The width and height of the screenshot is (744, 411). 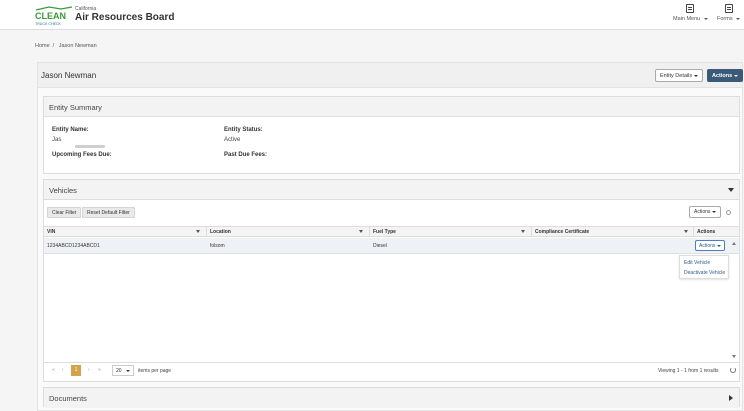 I want to click on items-per-page-label: items per page, so click(x=155, y=371).